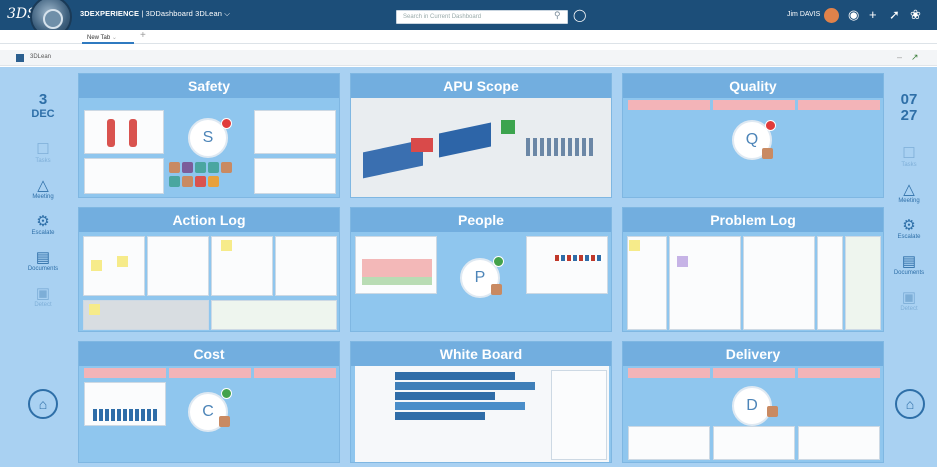 The height and width of the screenshot is (467, 937). What do you see at coordinates (567, 265) in the screenshot?
I see `people-status-panel` at bounding box center [567, 265].